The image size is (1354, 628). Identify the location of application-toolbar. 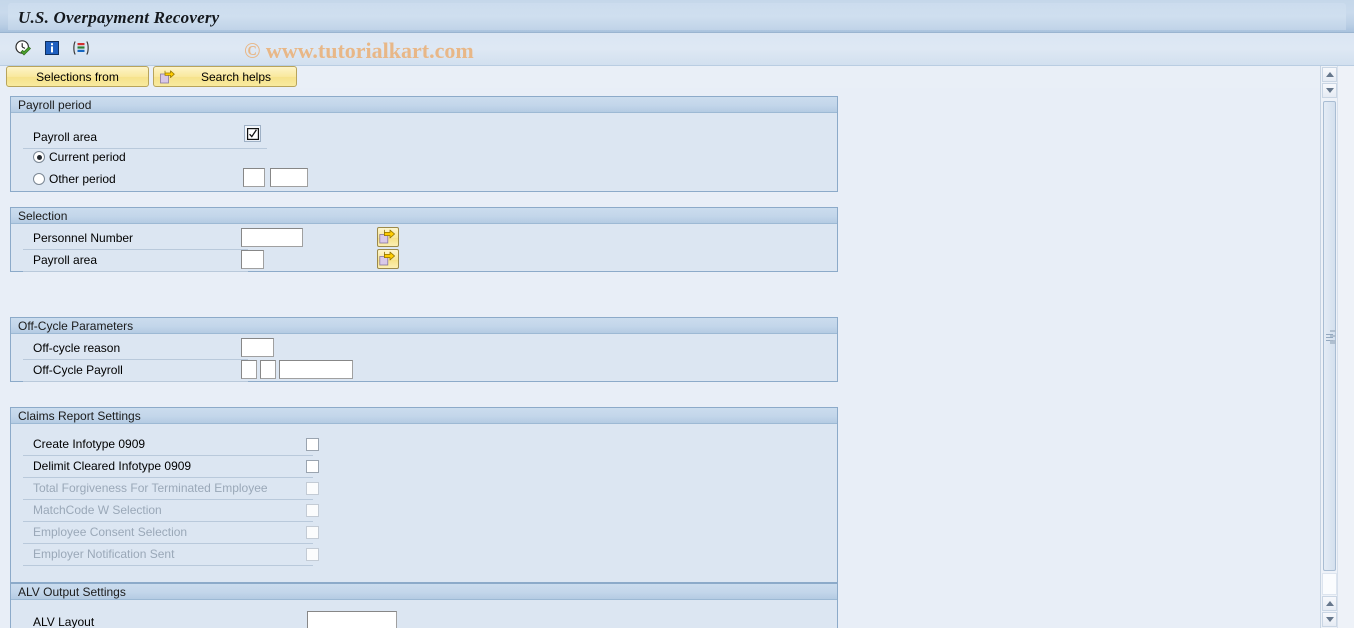
(677, 49).